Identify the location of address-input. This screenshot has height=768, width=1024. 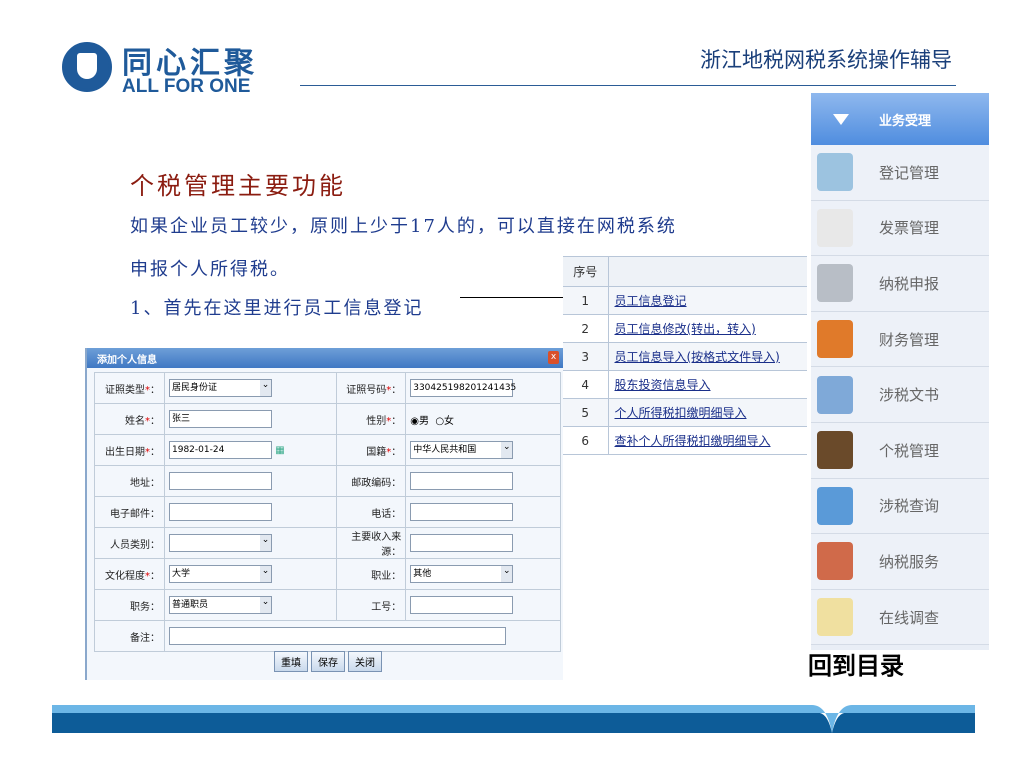
(220, 481).